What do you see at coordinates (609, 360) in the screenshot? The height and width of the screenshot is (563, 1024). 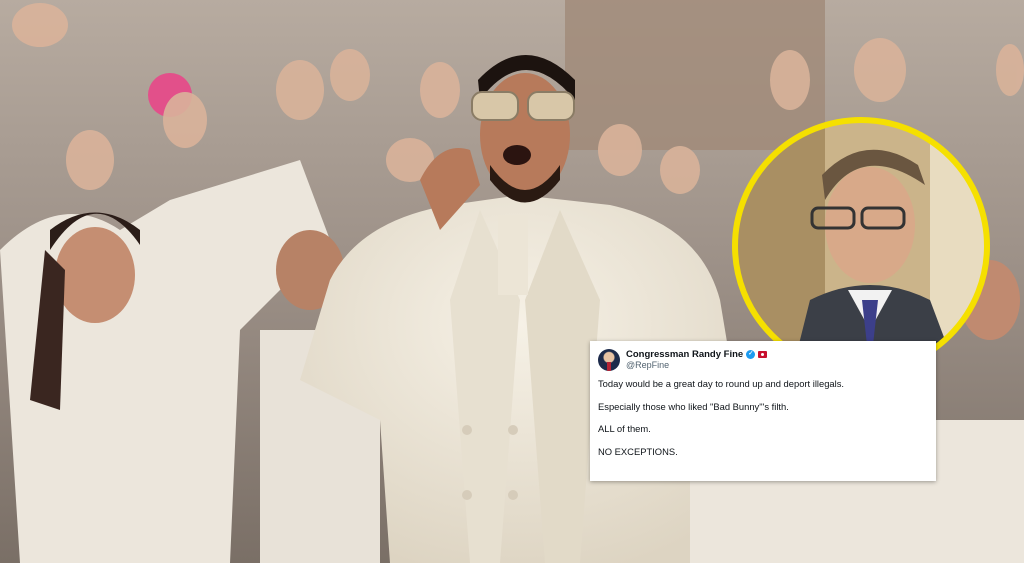 I see `profile-avatar` at bounding box center [609, 360].